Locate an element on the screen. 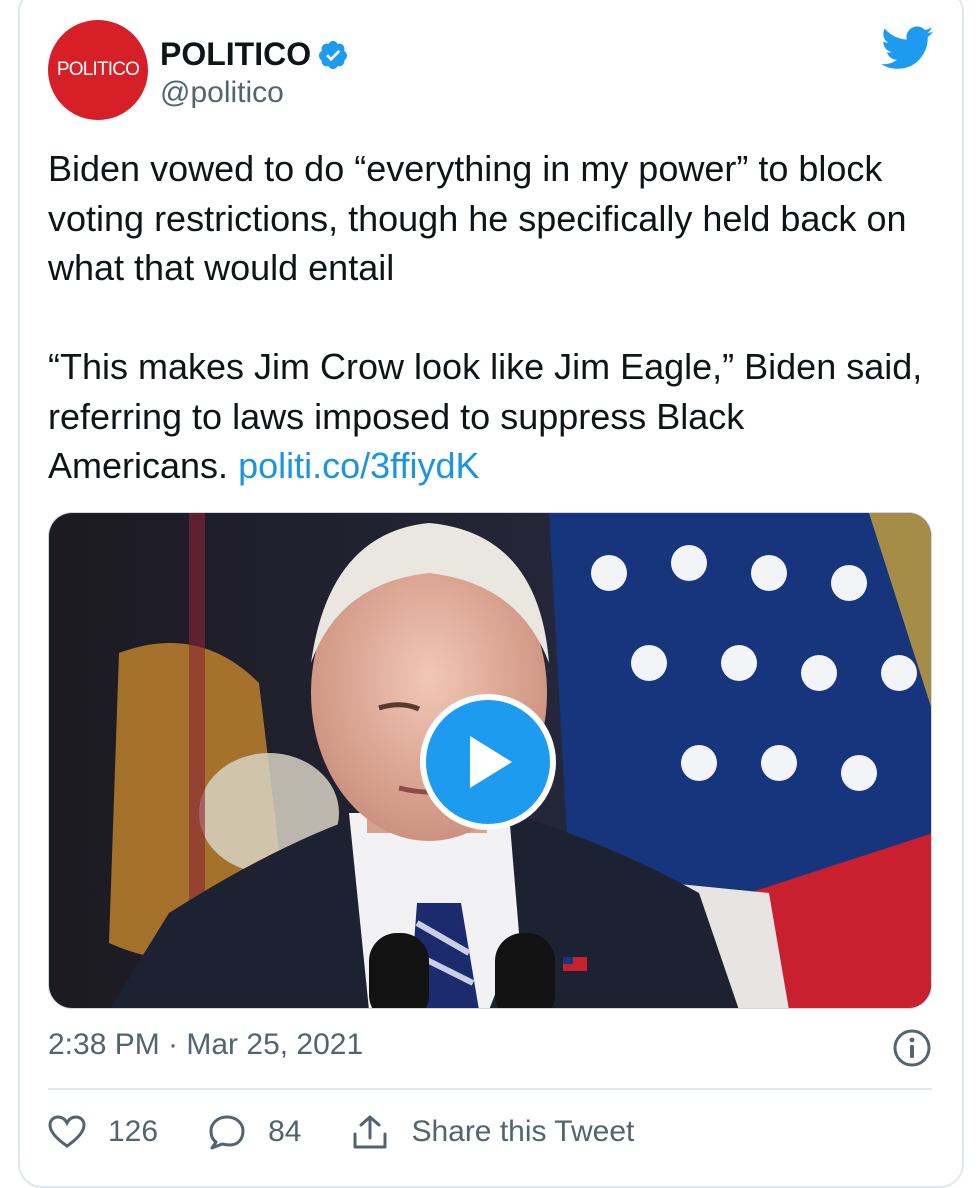 This screenshot has height=1188, width=980. twitter-bird-icon is located at coordinates (908, 48).